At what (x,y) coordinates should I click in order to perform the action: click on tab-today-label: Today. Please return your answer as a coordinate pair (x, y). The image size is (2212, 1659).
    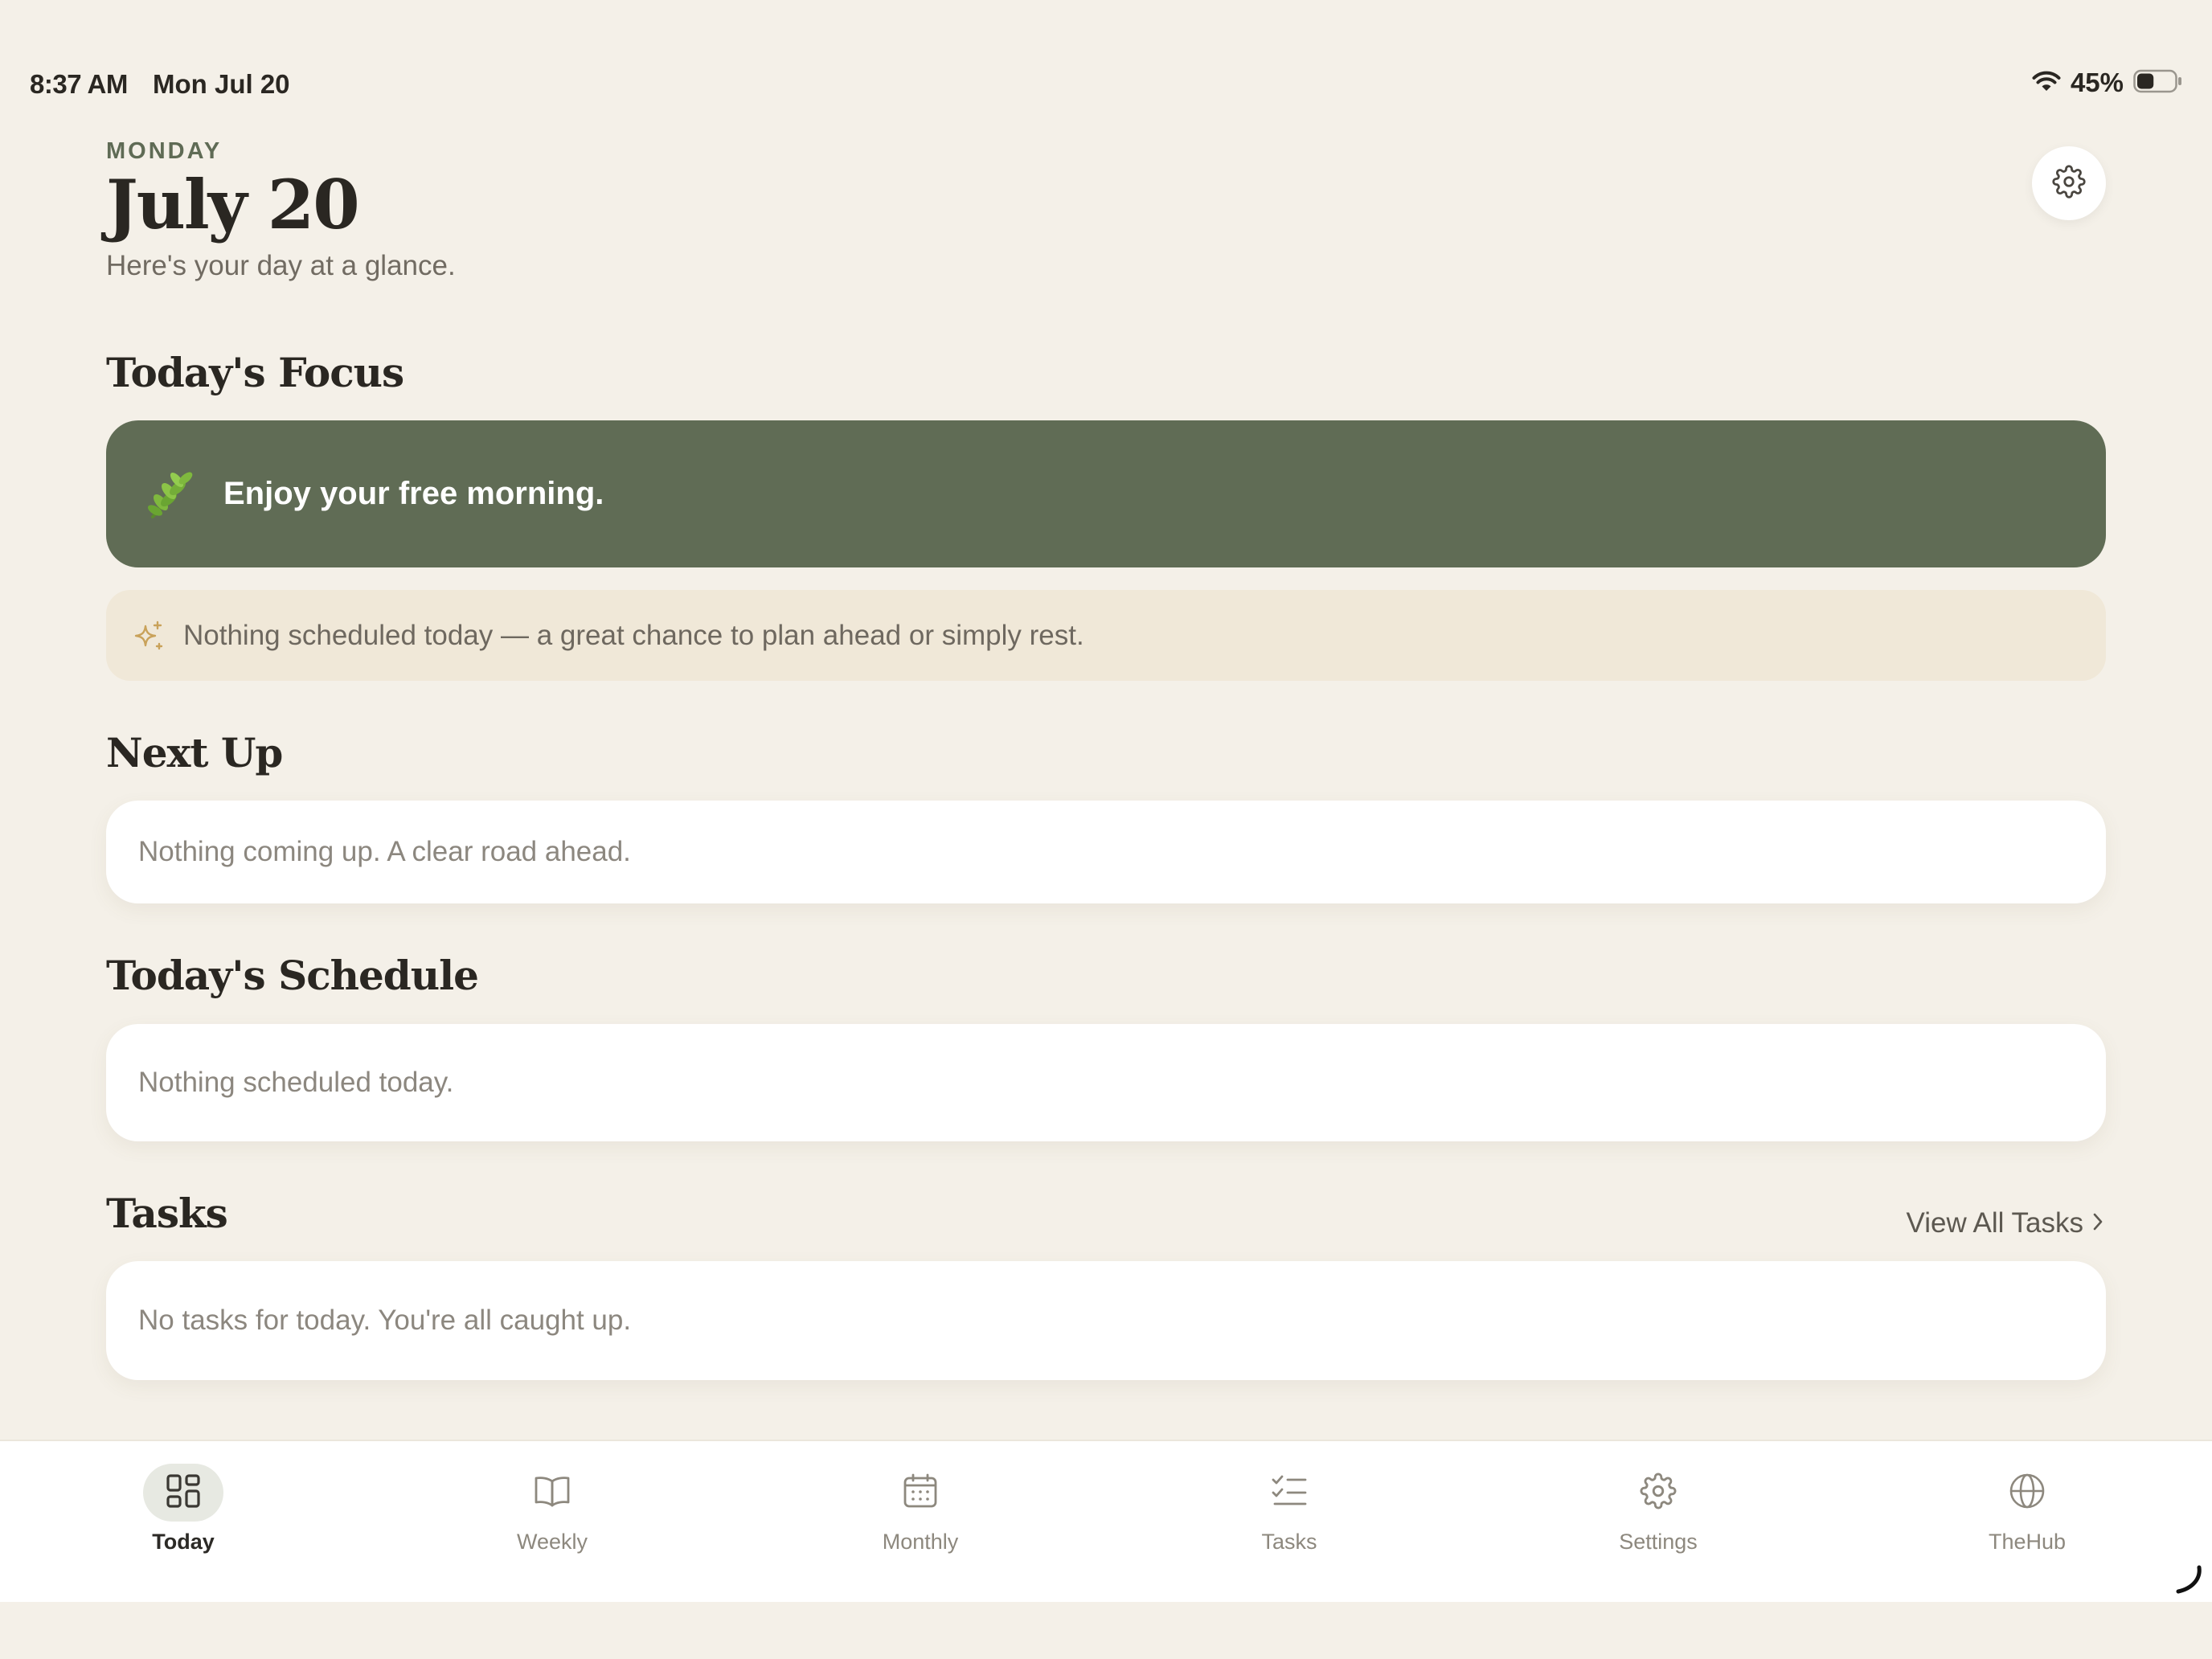
    Looking at the image, I should click on (183, 1542).